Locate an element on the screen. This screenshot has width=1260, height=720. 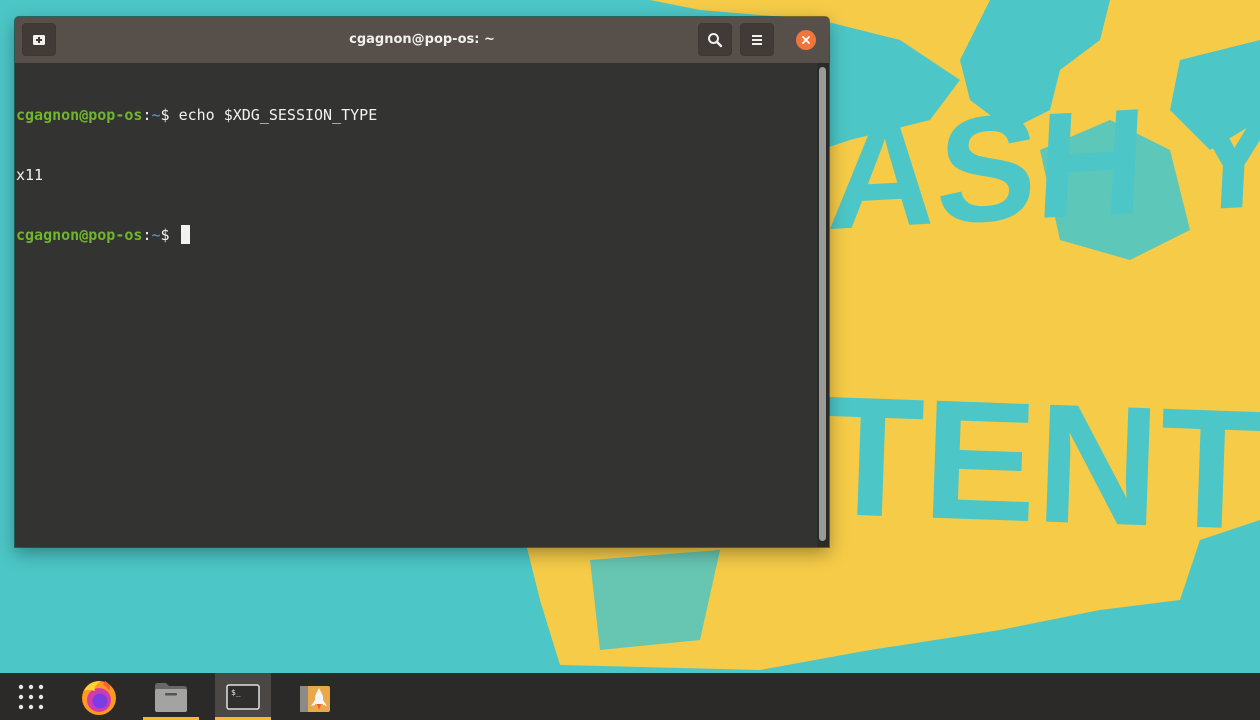
dock-item-popshop is located at coordinates (315, 696).